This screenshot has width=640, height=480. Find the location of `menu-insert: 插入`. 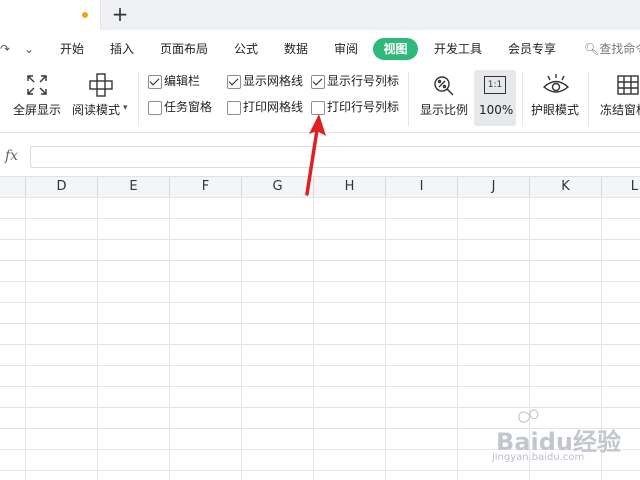

menu-insert: 插入 is located at coordinates (122, 49).